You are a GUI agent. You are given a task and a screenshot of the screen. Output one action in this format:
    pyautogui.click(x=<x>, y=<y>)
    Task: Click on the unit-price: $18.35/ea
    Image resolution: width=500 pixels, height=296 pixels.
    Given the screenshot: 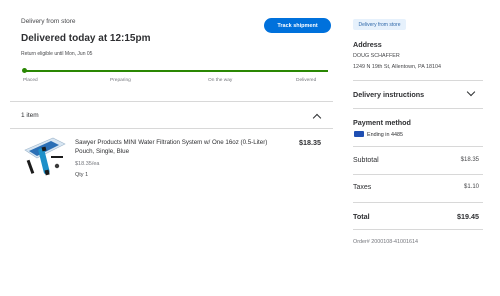 What is the action you would take?
    pyautogui.click(x=87, y=164)
    